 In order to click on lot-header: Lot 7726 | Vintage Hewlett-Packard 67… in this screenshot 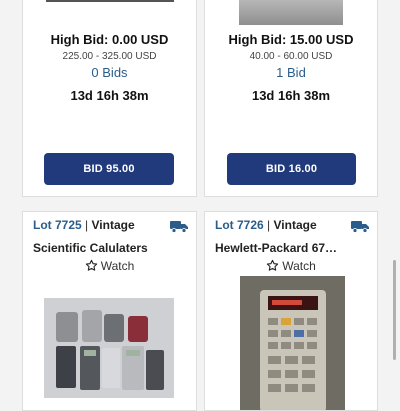, I will do `click(292, 240)`.